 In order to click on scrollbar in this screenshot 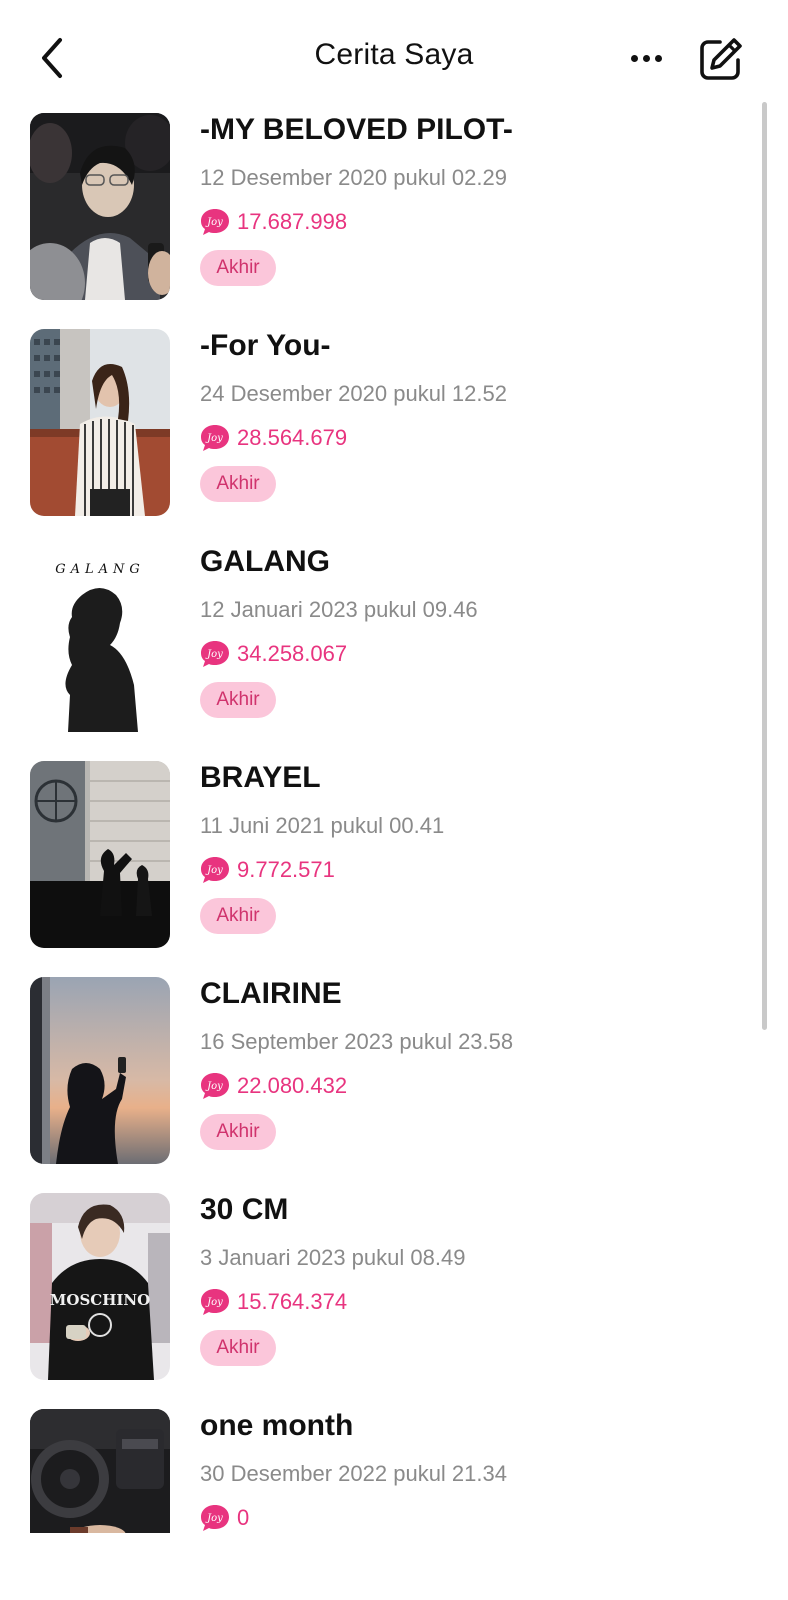, I will do `click(764, 566)`.